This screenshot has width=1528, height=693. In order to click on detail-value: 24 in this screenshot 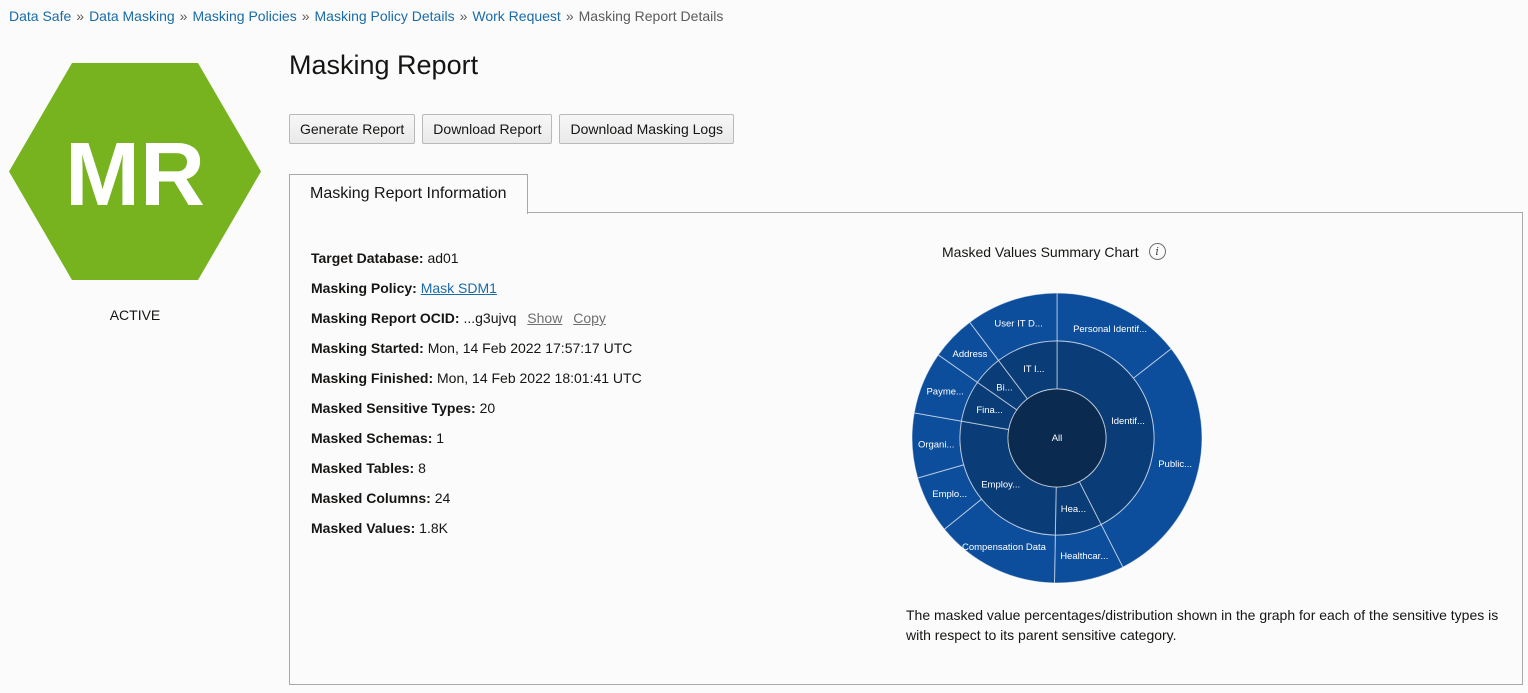, I will do `click(442, 498)`.